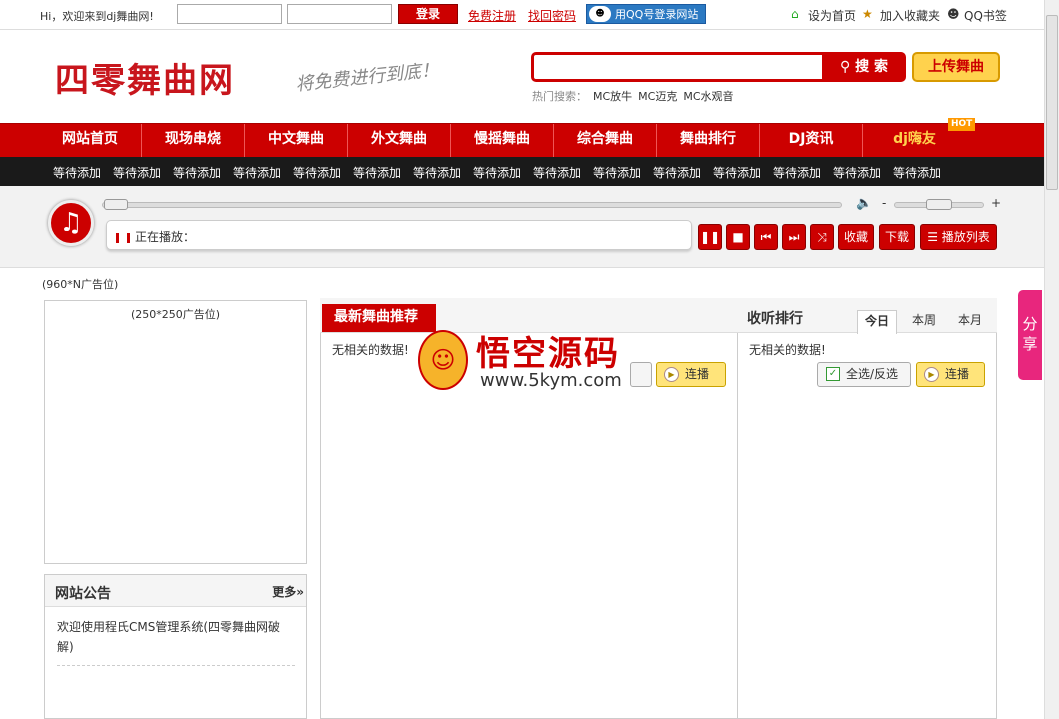 Image resolution: width=1059 pixels, height=719 pixels. What do you see at coordinates (399, 141) in the screenshot?
I see `nav-item-foreign: 外文舞曲` at bounding box center [399, 141].